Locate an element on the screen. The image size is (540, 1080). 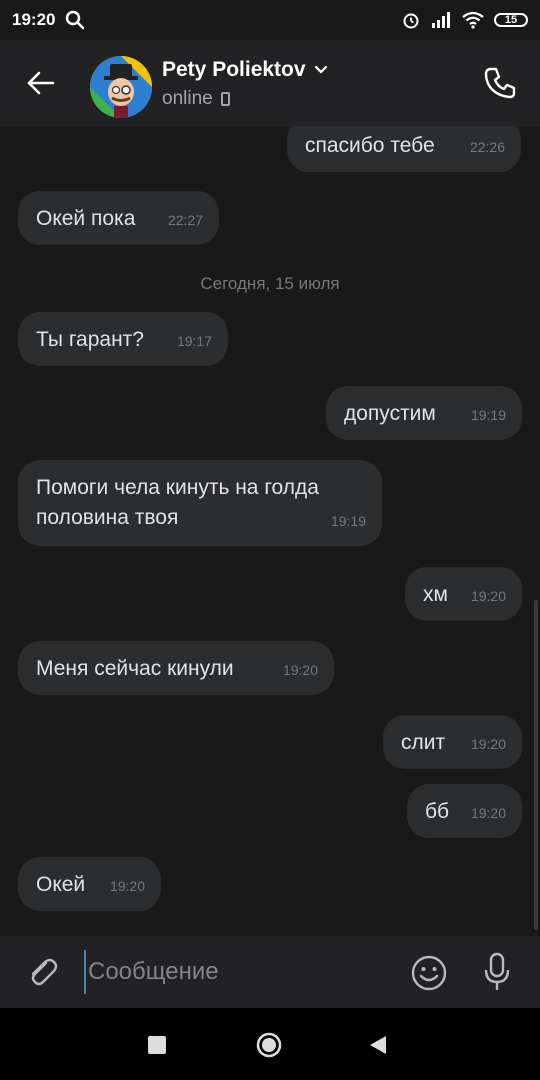
message-bubble: Ты гарант? 19:17 is located at coordinates (123, 339).